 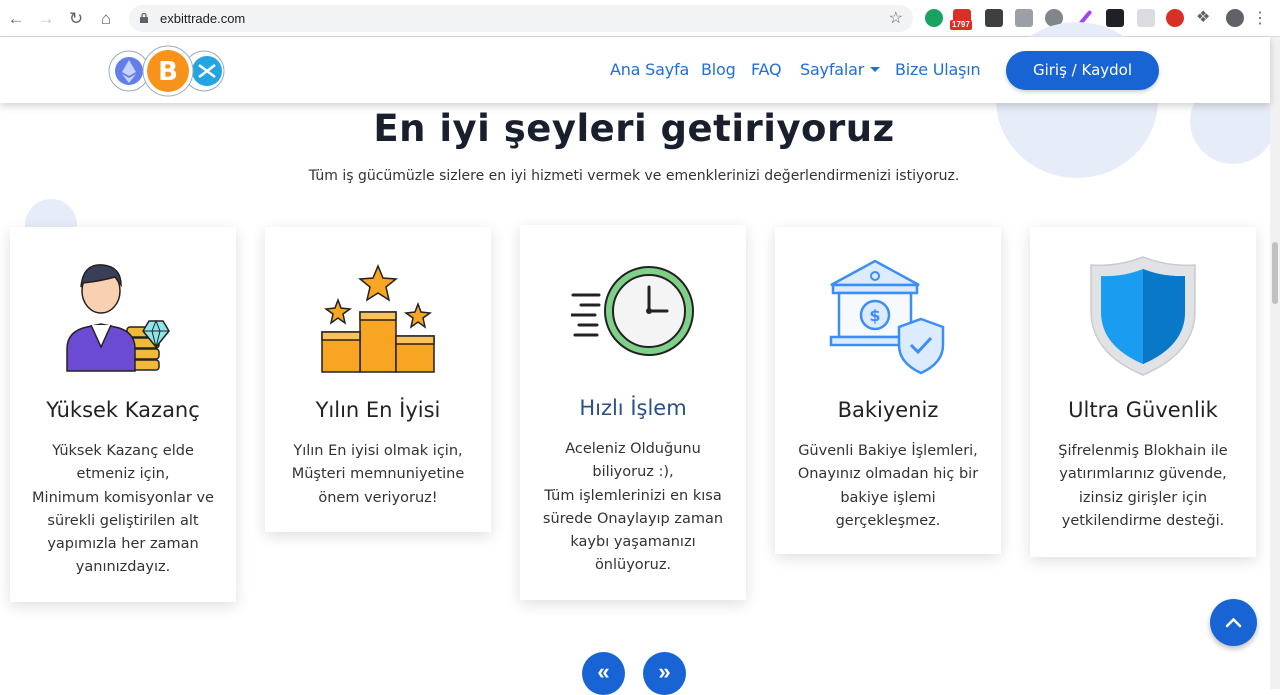 What do you see at coordinates (118, 318) in the screenshot?
I see `businessman-icon` at bounding box center [118, 318].